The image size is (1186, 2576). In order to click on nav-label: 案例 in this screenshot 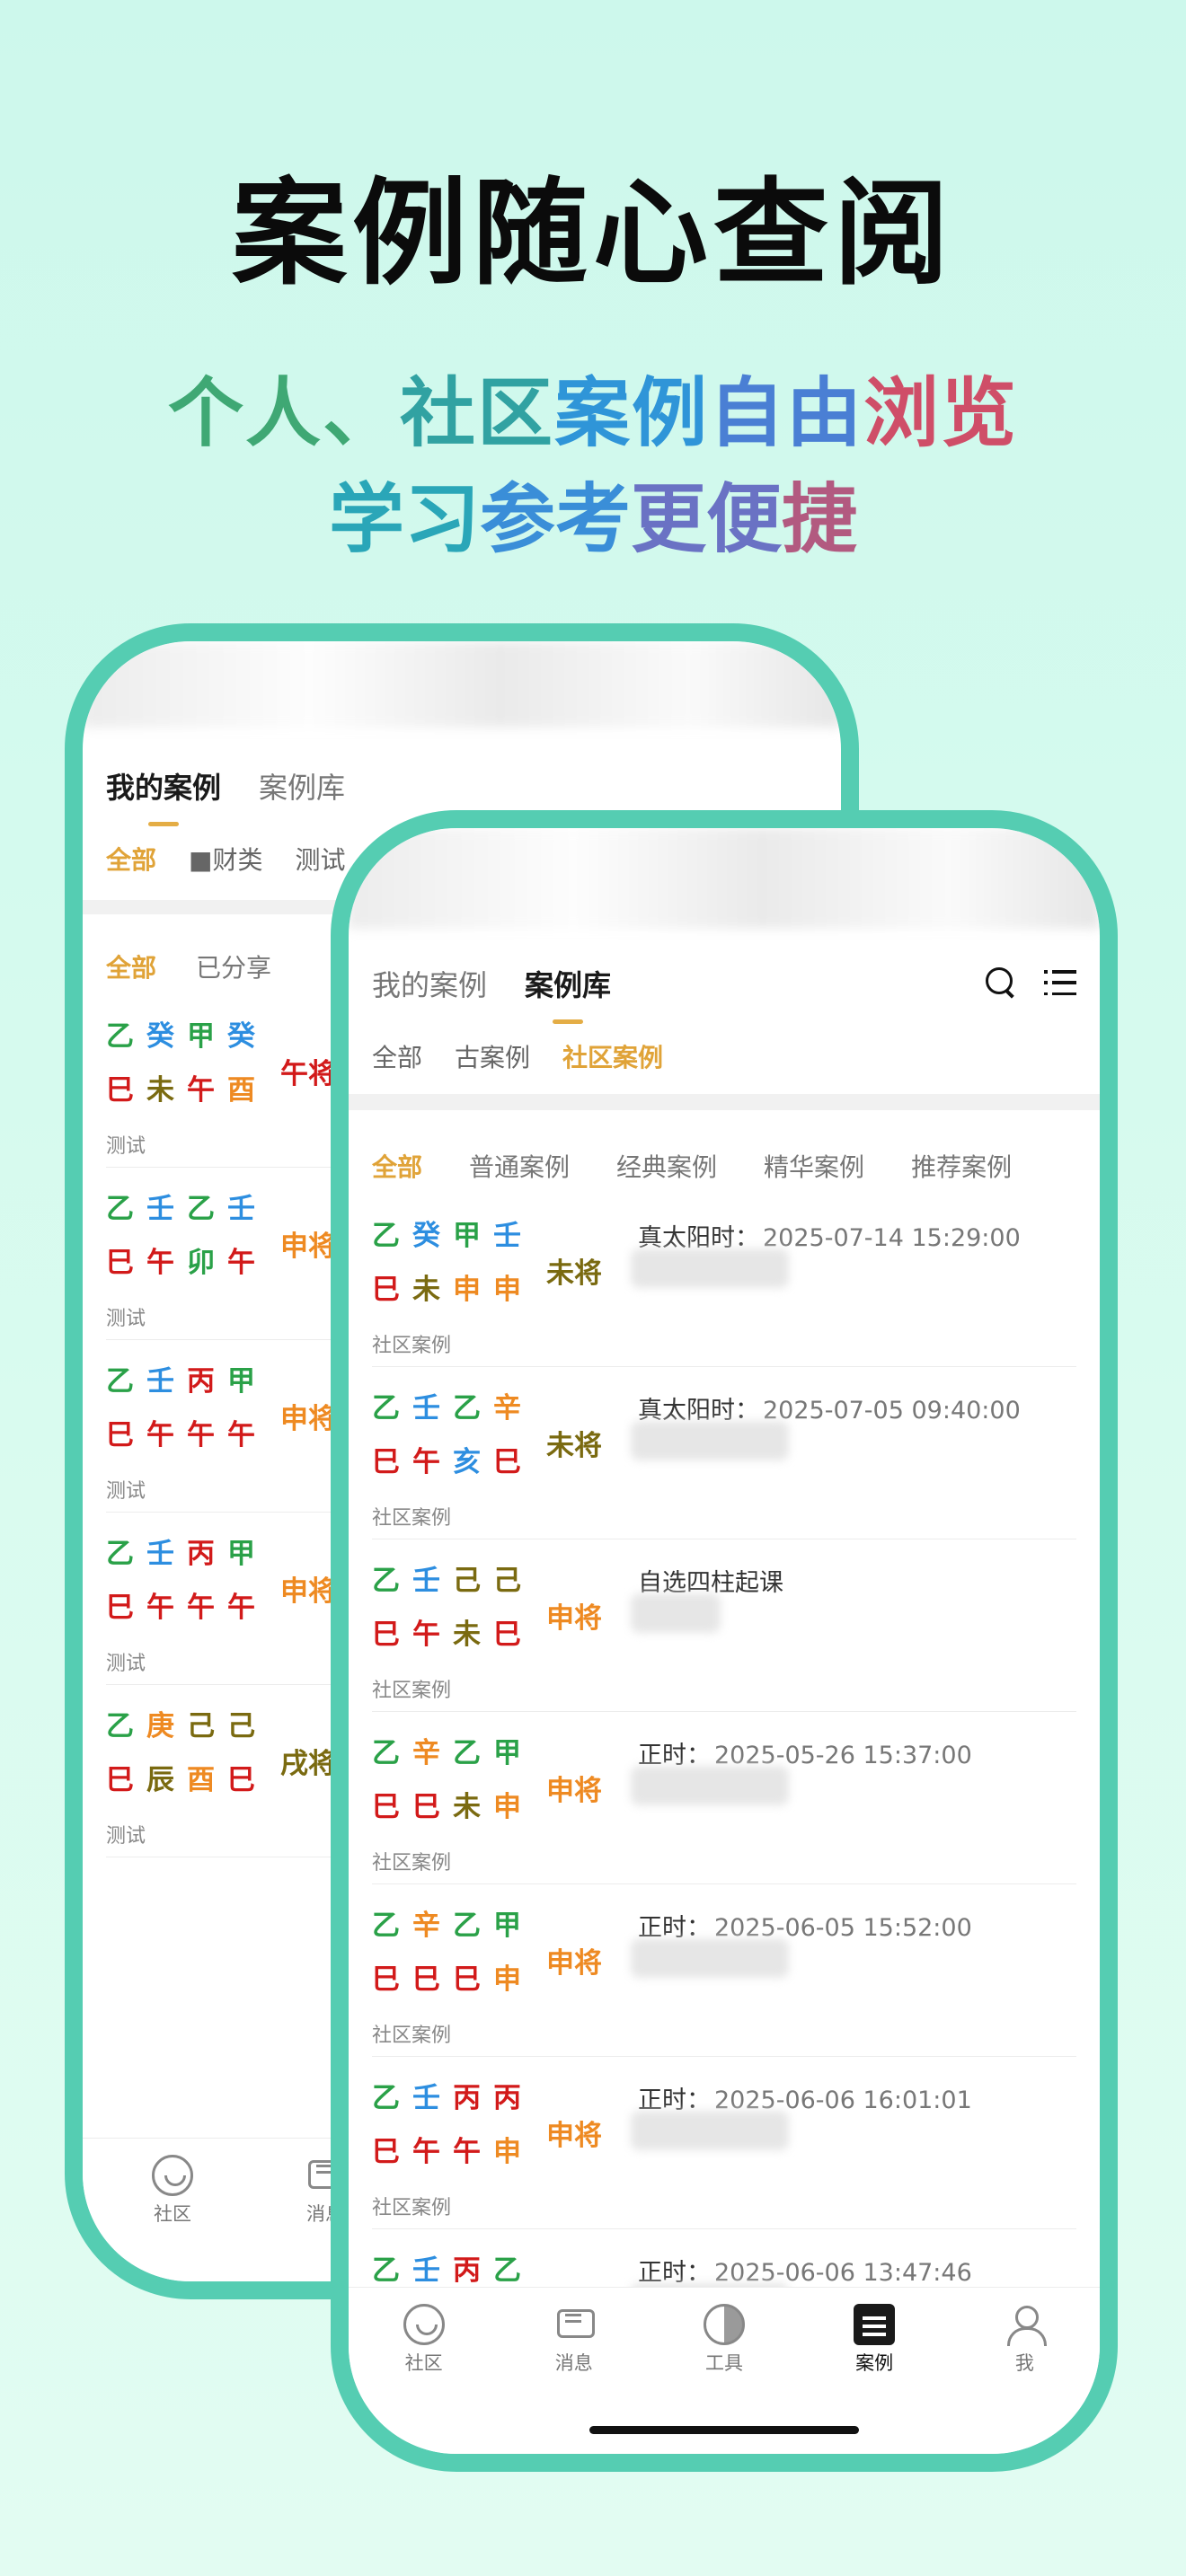, I will do `click(874, 2363)`.